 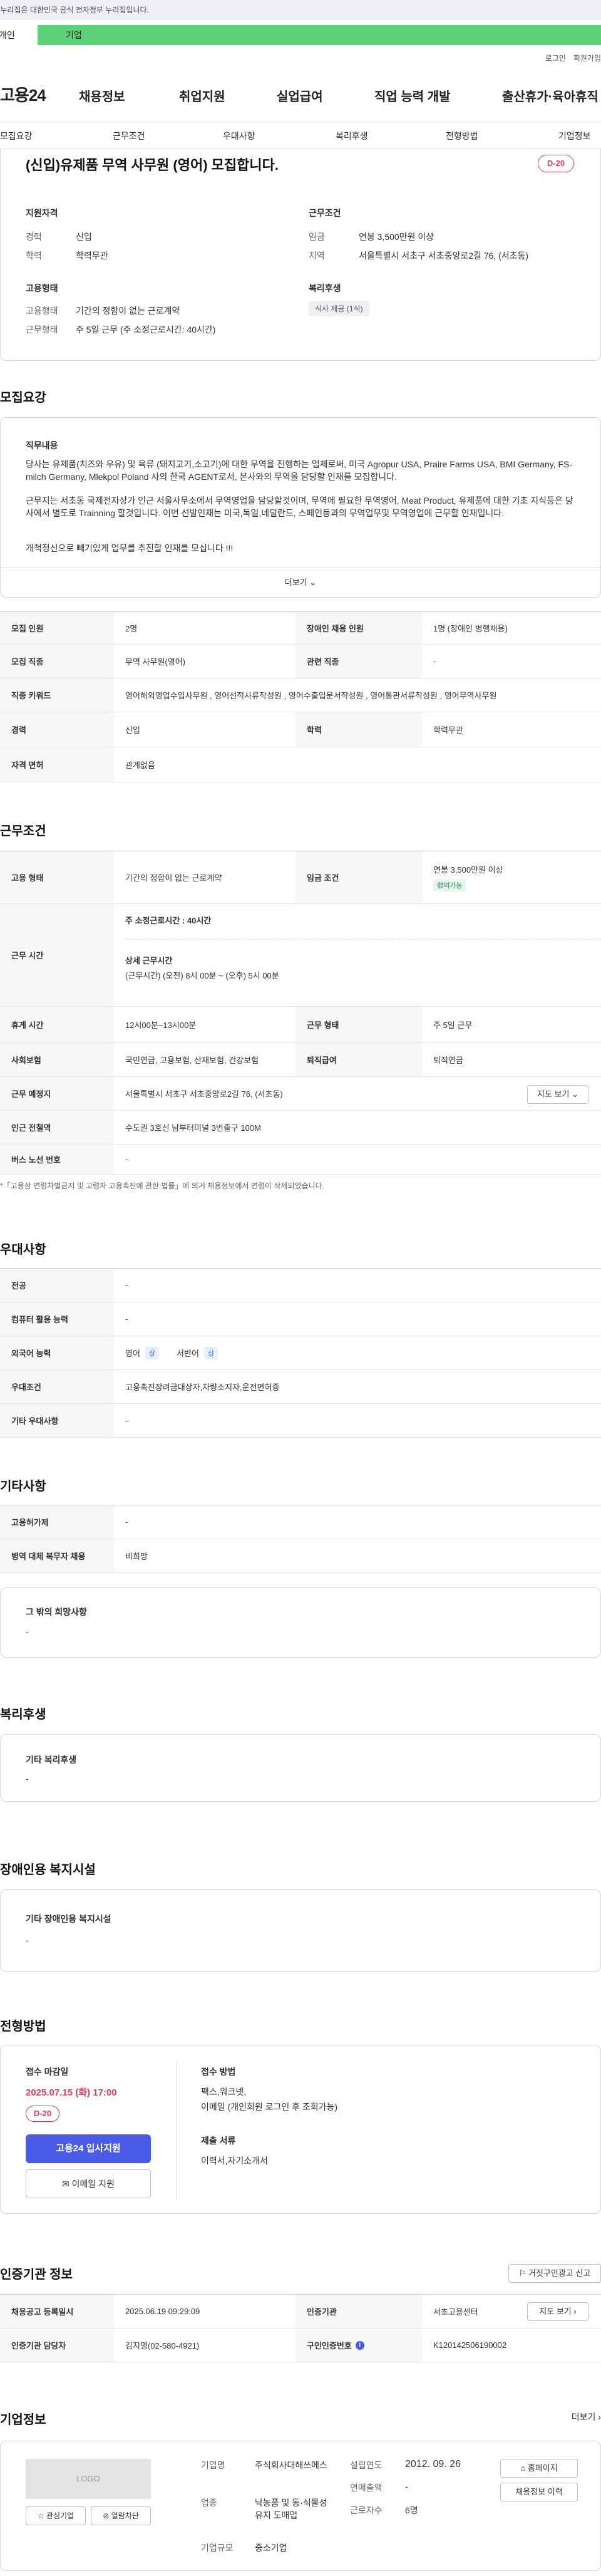 What do you see at coordinates (556, 163) in the screenshot?
I see `dday-badge: D-20` at bounding box center [556, 163].